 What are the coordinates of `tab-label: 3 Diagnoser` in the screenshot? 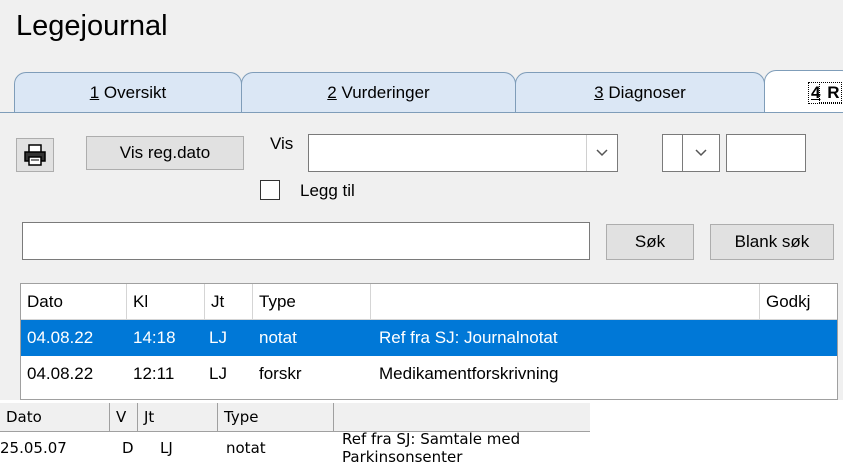 It's located at (640, 92).